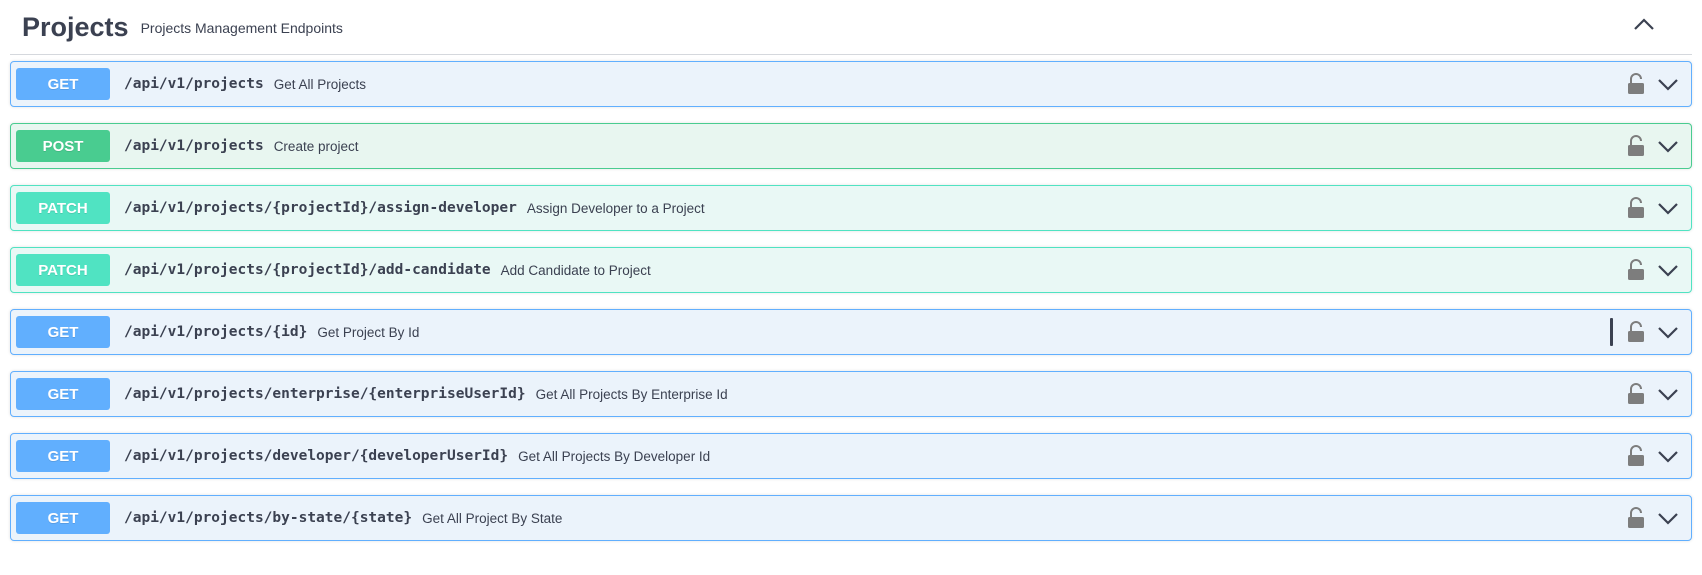  What do you see at coordinates (75, 27) in the screenshot?
I see `tag-title: Projects` at bounding box center [75, 27].